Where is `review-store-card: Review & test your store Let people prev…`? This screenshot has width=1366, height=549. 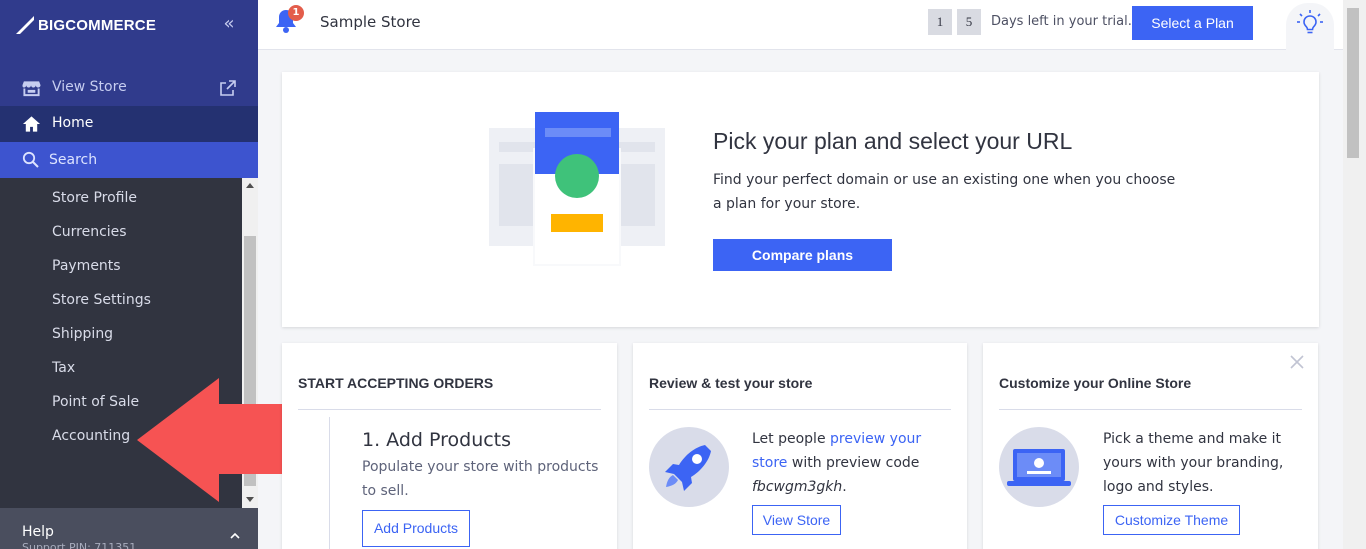
review-store-card: Review & test your store Let people prev… is located at coordinates (800, 446).